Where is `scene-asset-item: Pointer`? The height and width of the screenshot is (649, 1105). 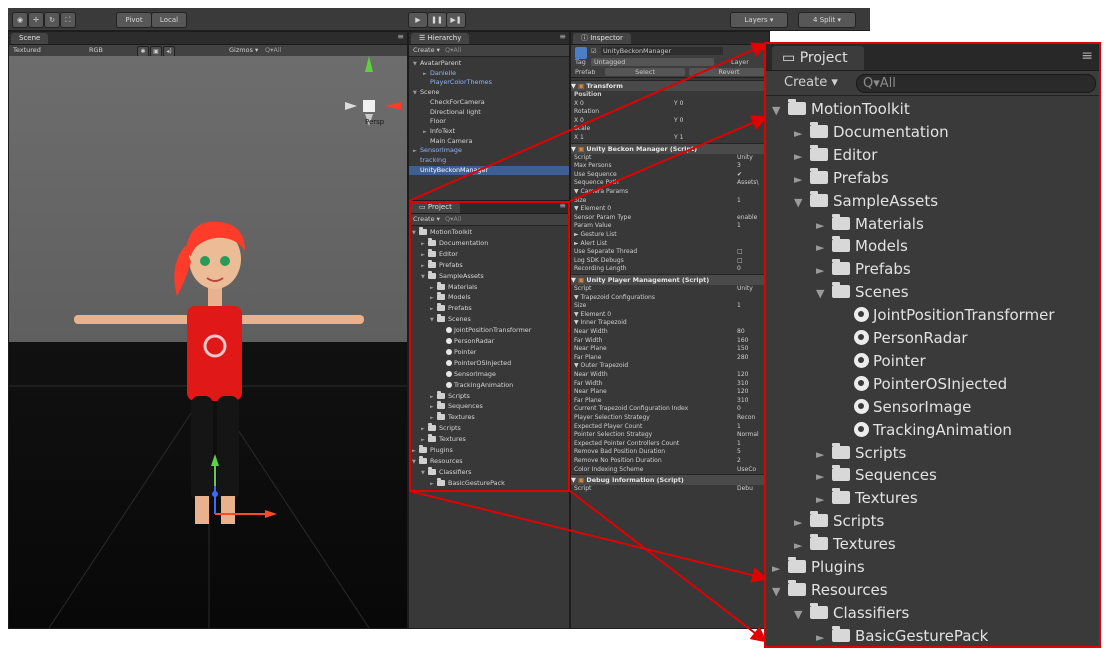 scene-asset-item: Pointer is located at coordinates (932, 361).